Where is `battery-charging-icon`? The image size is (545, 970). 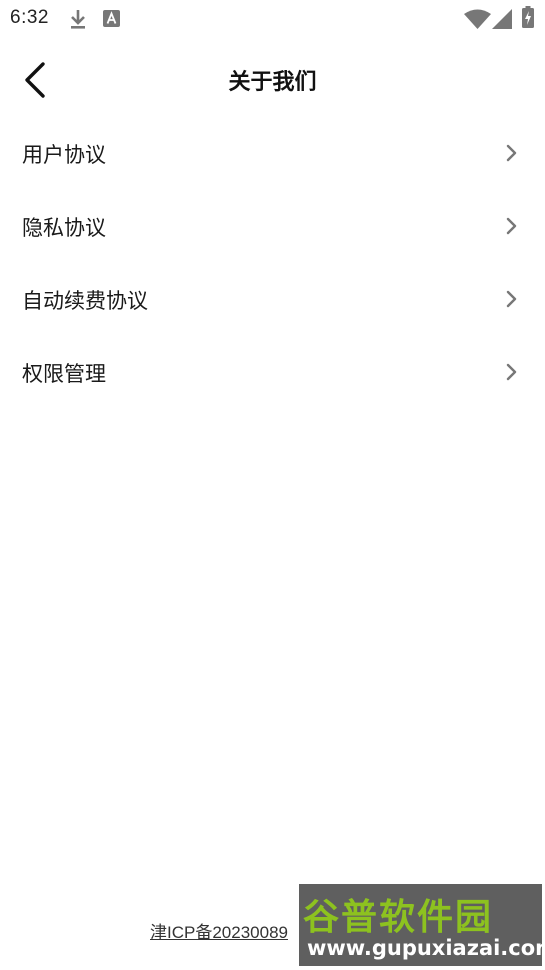
battery-charging-icon is located at coordinates (528, 19).